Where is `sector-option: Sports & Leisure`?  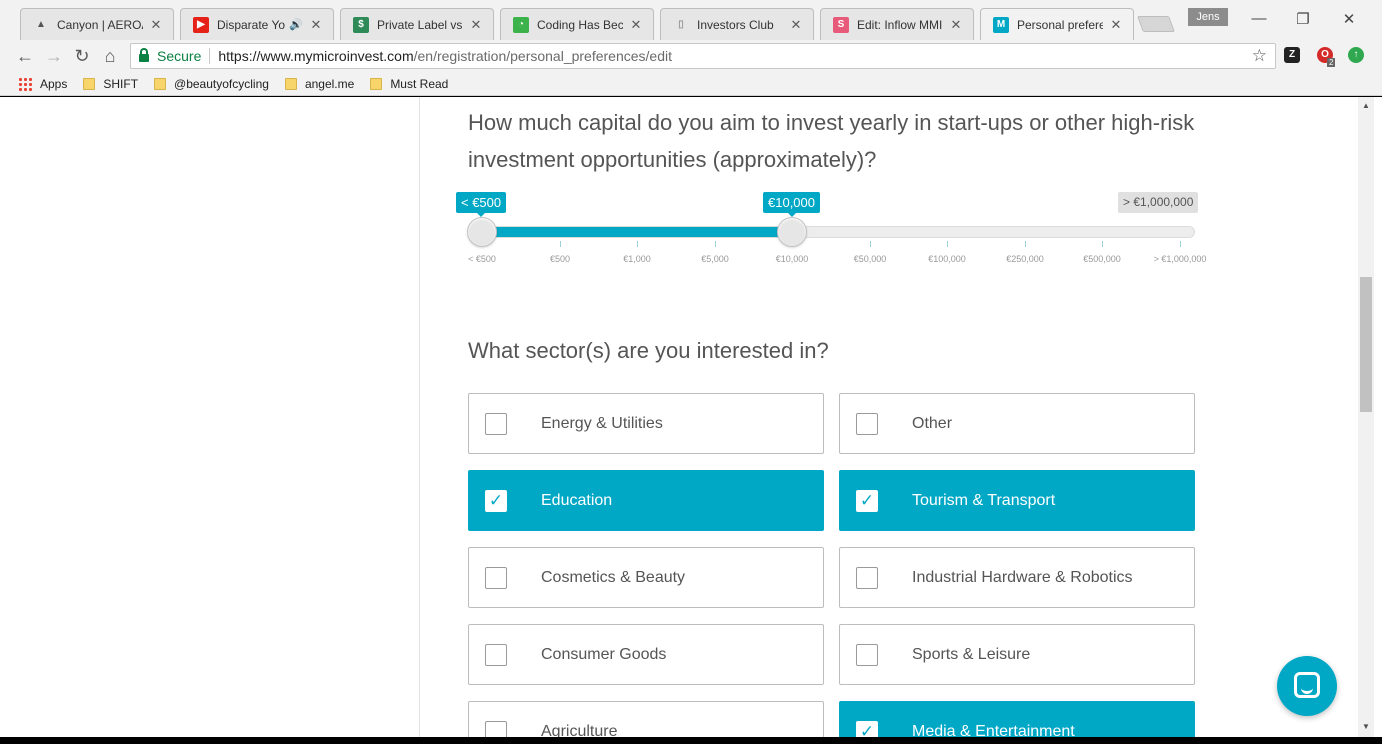 sector-option: Sports & Leisure is located at coordinates (1017, 654).